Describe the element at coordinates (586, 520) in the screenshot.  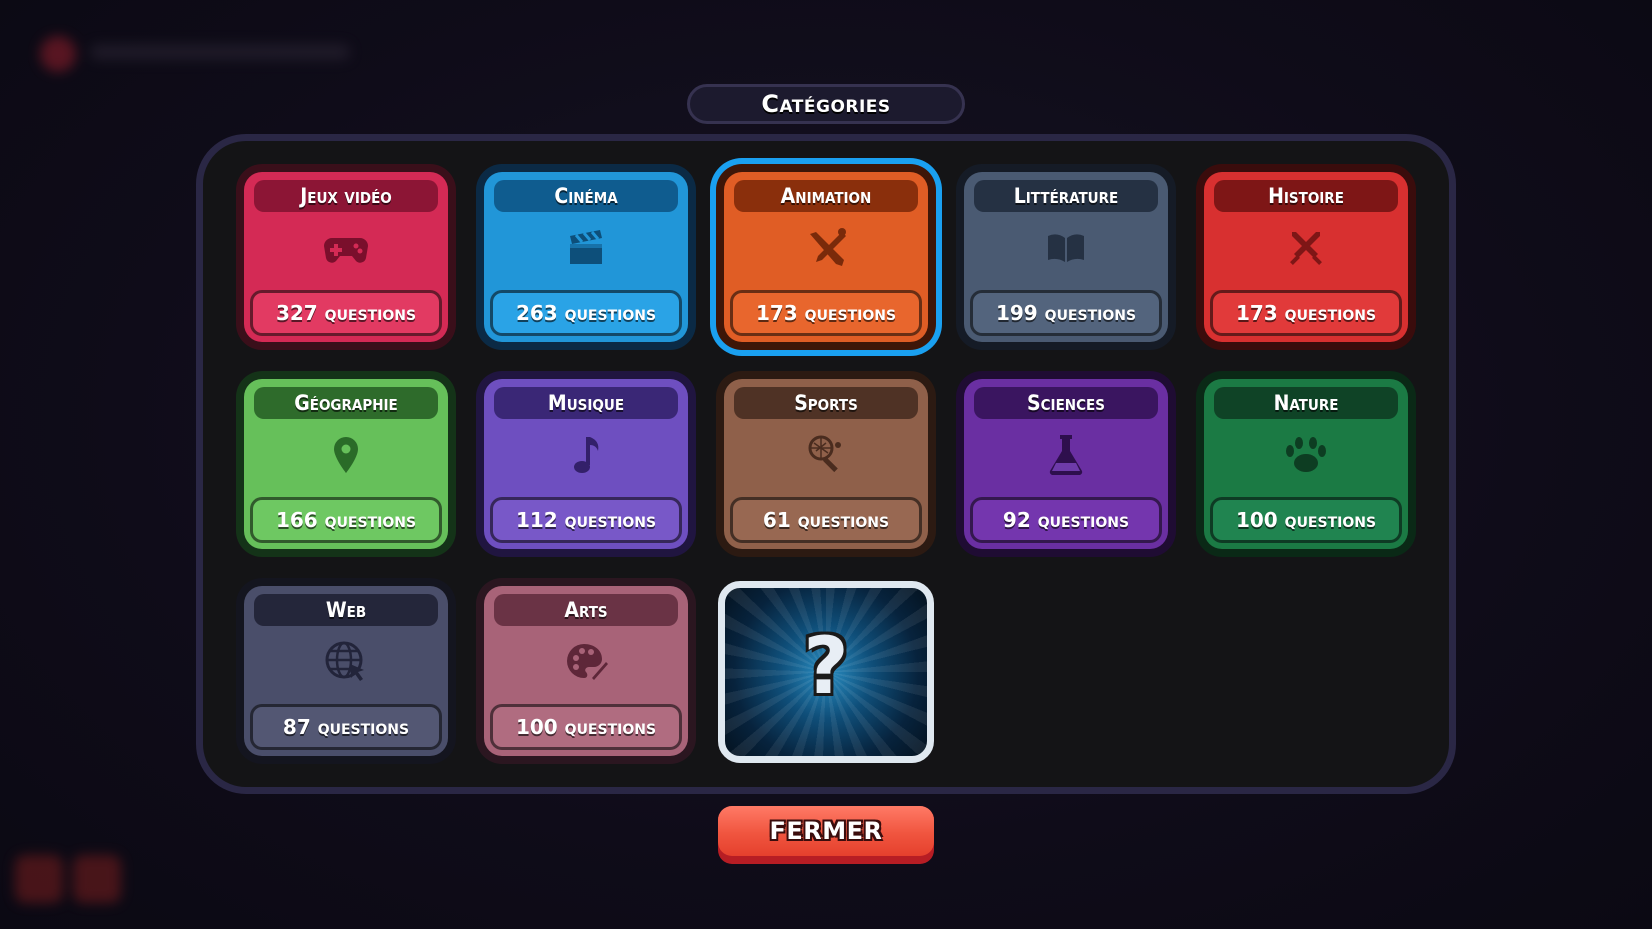
I see `question-count: 112 questions` at that location.